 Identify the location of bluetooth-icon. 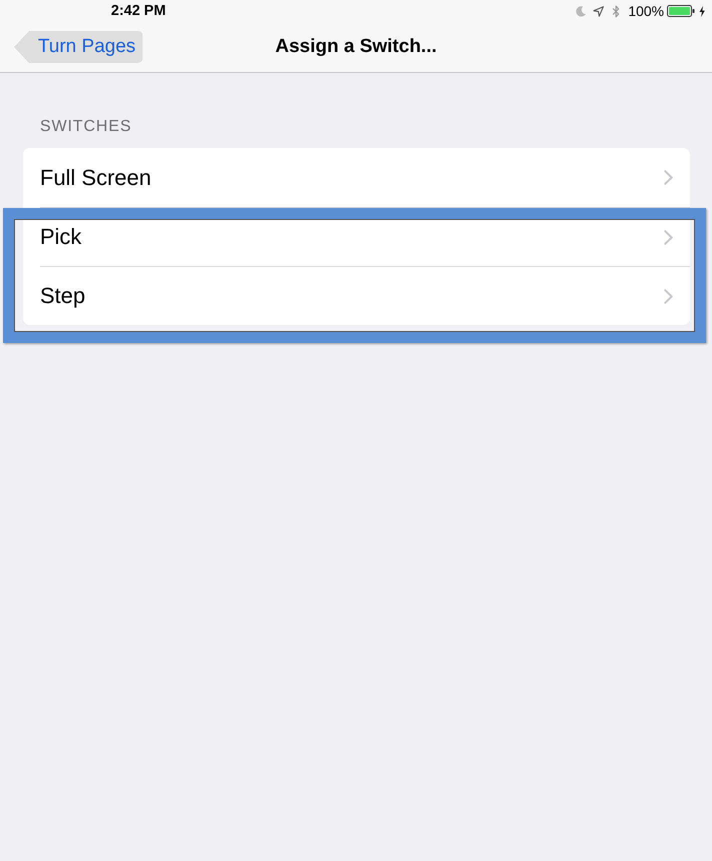
(616, 11).